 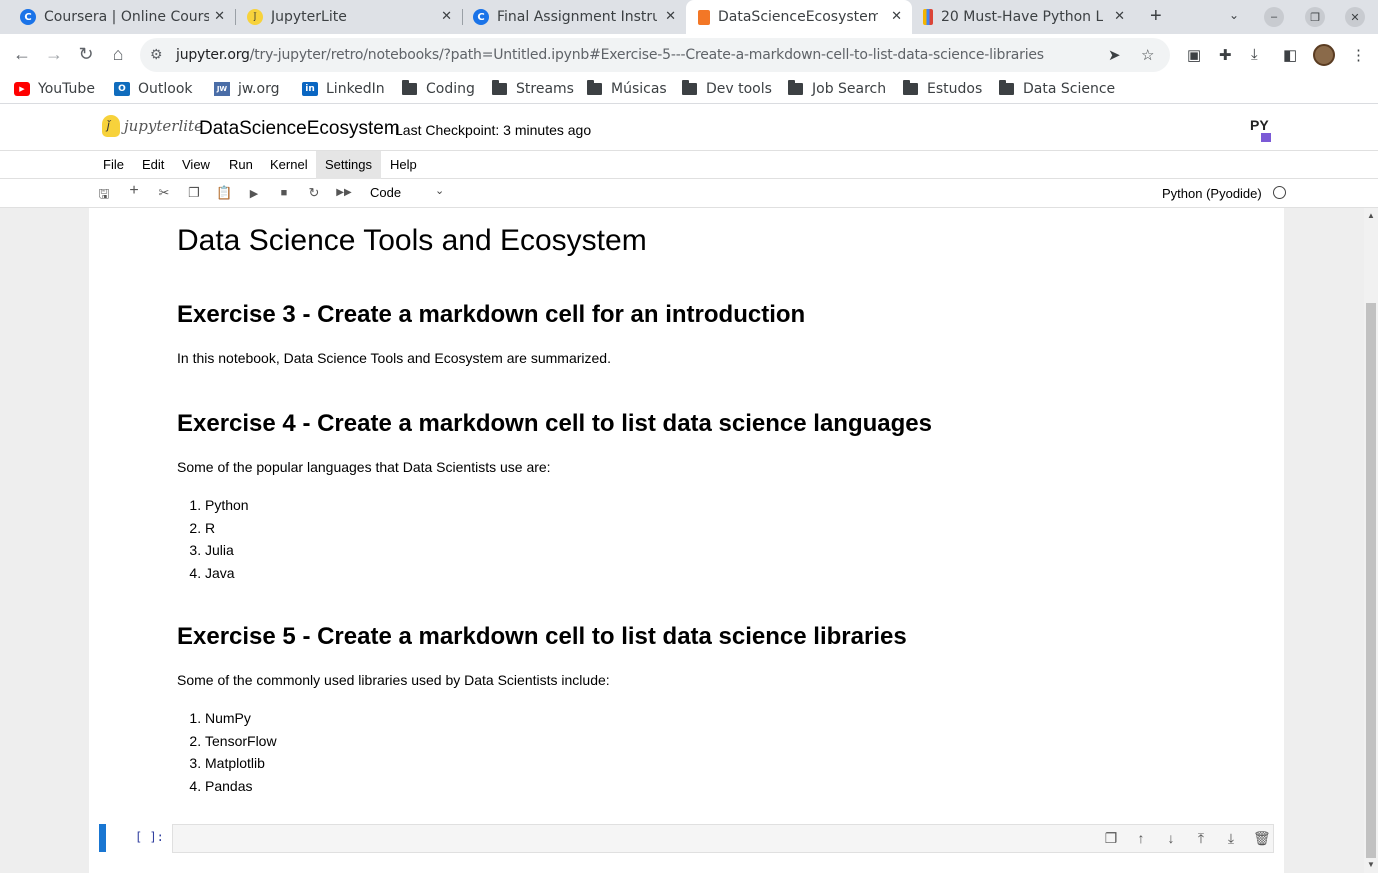 I want to click on notebook-h1: Data Science Tools and Ecosystem, so click(x=412, y=240).